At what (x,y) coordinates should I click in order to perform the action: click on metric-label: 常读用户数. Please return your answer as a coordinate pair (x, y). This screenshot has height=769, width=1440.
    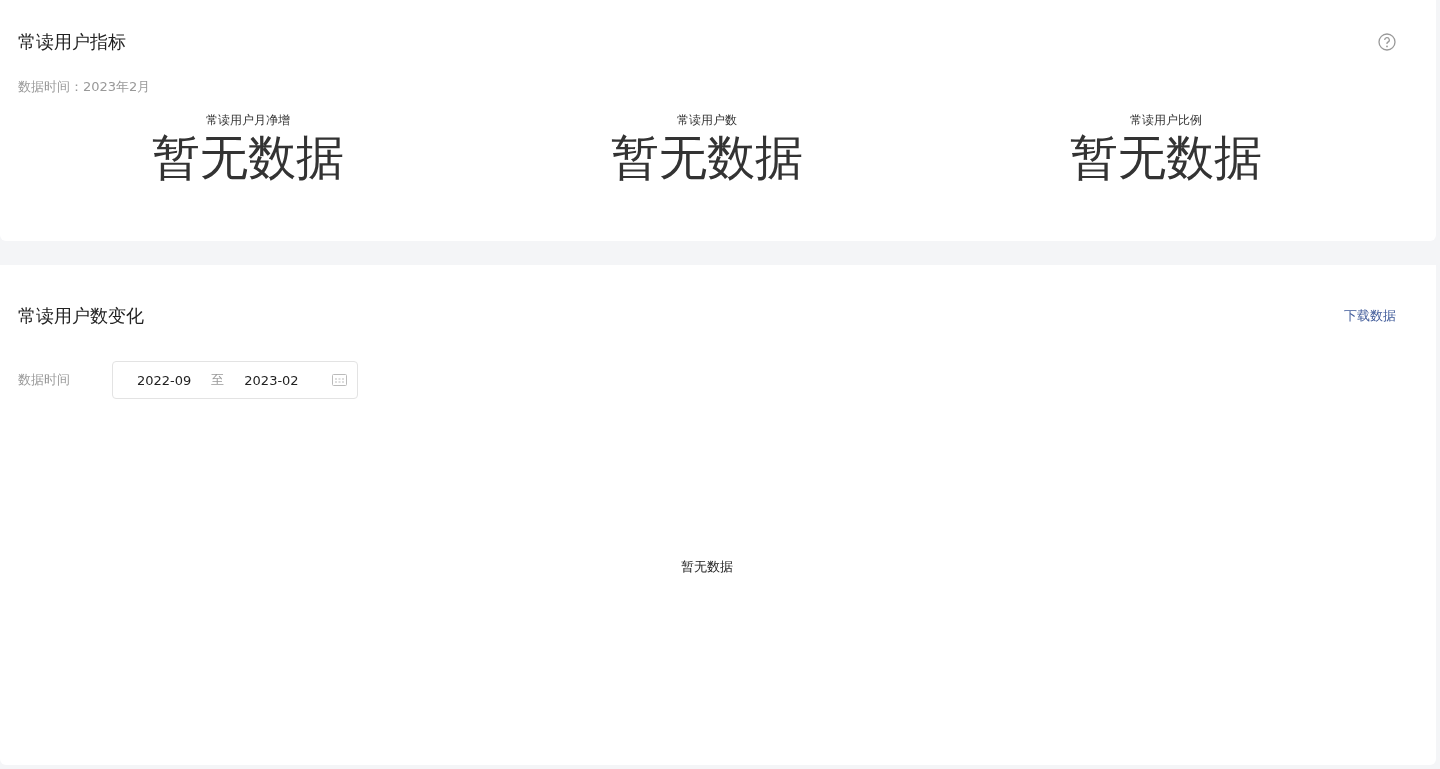
    Looking at the image, I should click on (707, 120).